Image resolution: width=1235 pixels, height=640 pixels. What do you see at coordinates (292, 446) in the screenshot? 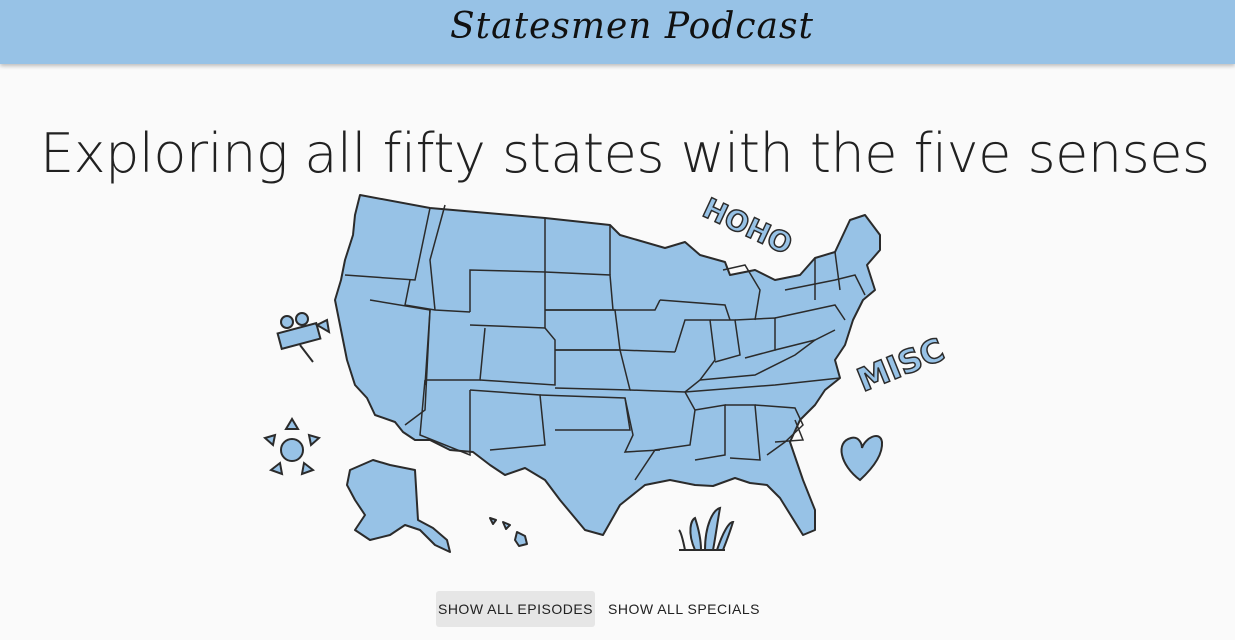
I see `sun-icon` at bounding box center [292, 446].